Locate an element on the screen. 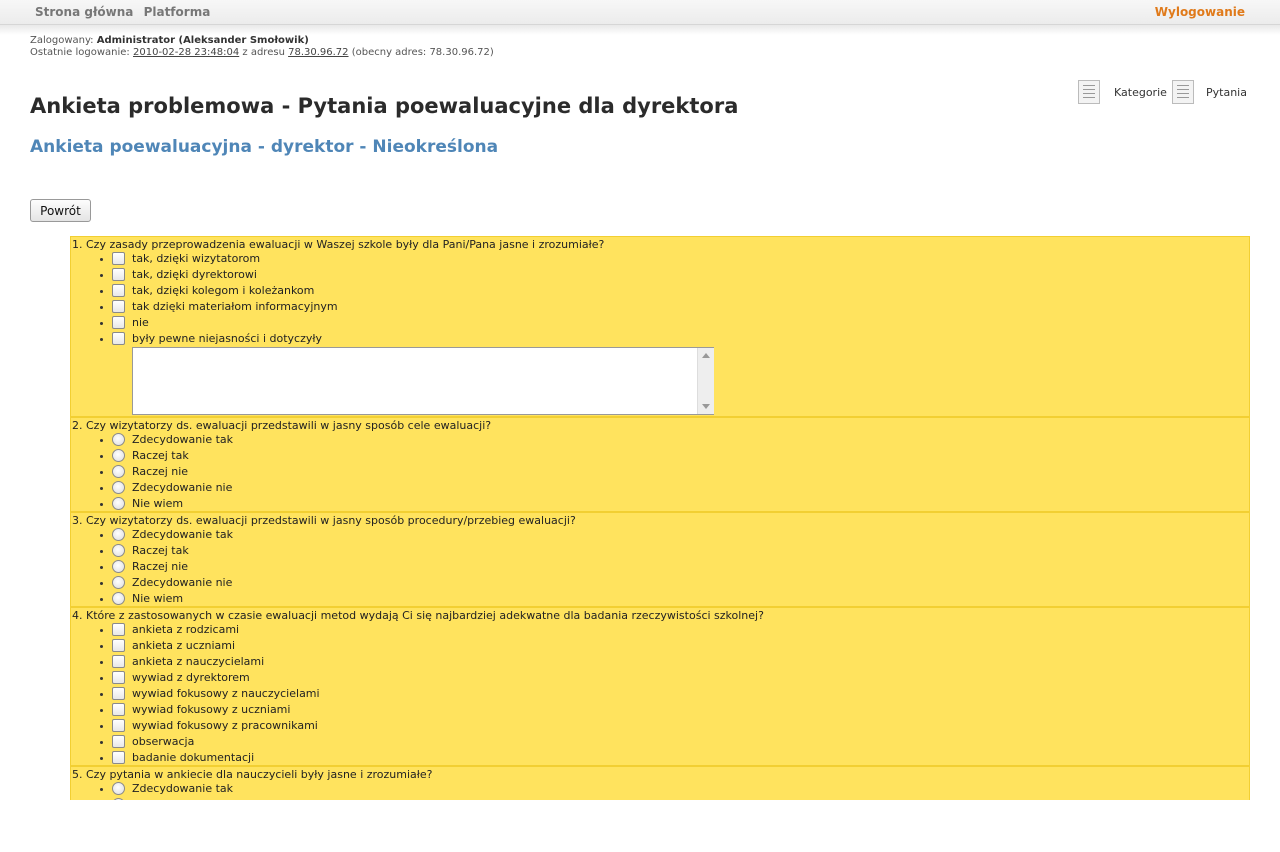 This screenshot has width=1280, height=852. answer-label: badanie dokumentacji is located at coordinates (193, 757).